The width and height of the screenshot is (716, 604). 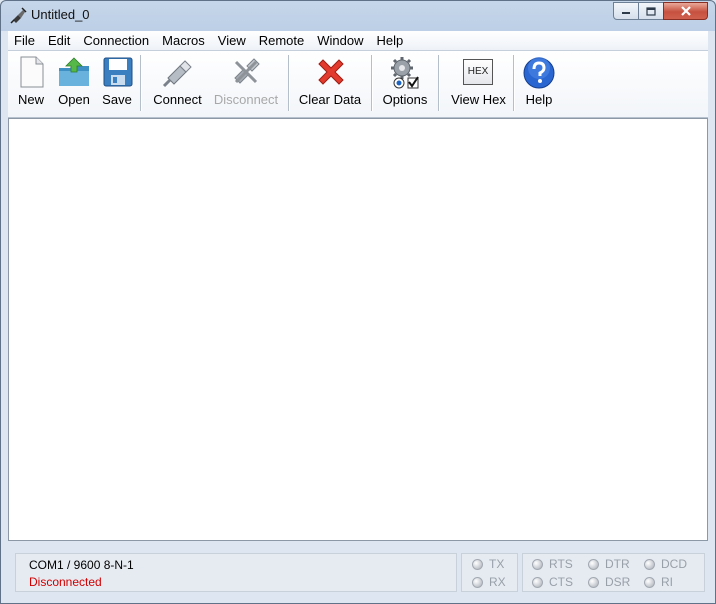 I want to click on cts-indicator: CTS, so click(x=552, y=582).